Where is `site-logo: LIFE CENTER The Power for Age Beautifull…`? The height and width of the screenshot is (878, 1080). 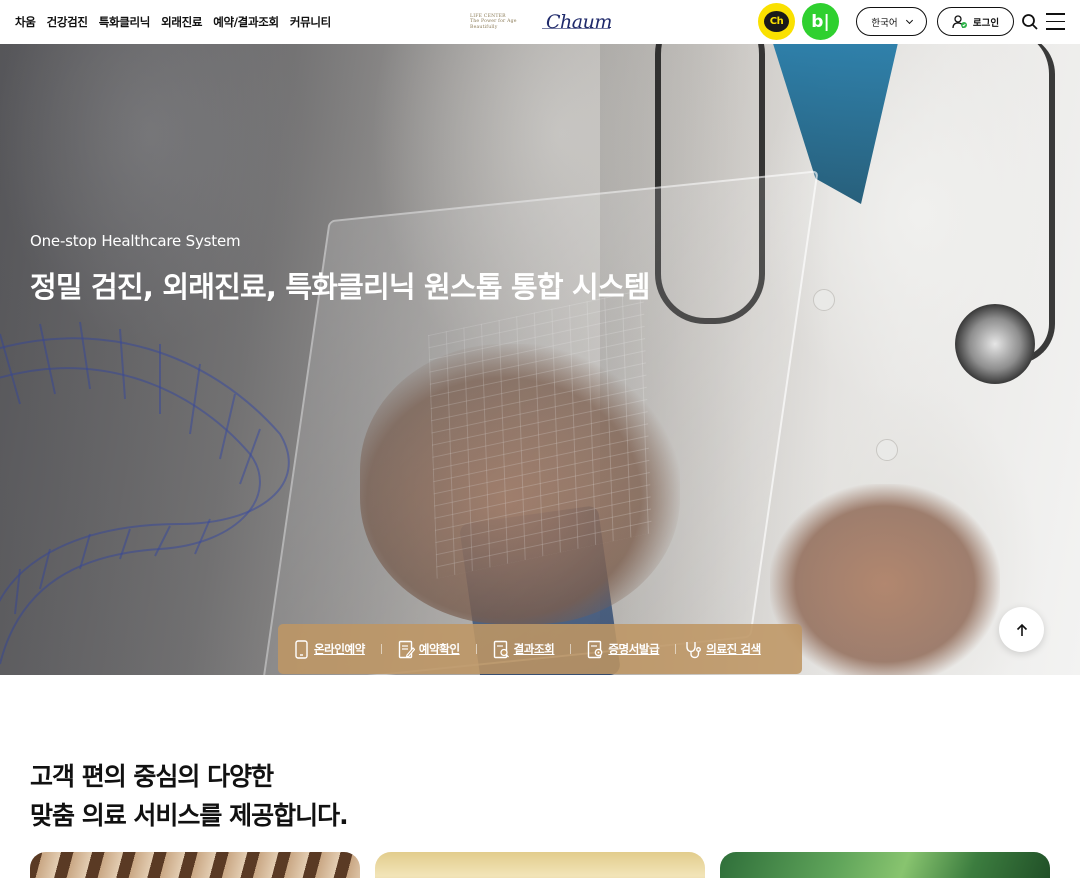
site-logo: LIFE CENTER The Power for Age Beautifull… is located at coordinates (541, 22).